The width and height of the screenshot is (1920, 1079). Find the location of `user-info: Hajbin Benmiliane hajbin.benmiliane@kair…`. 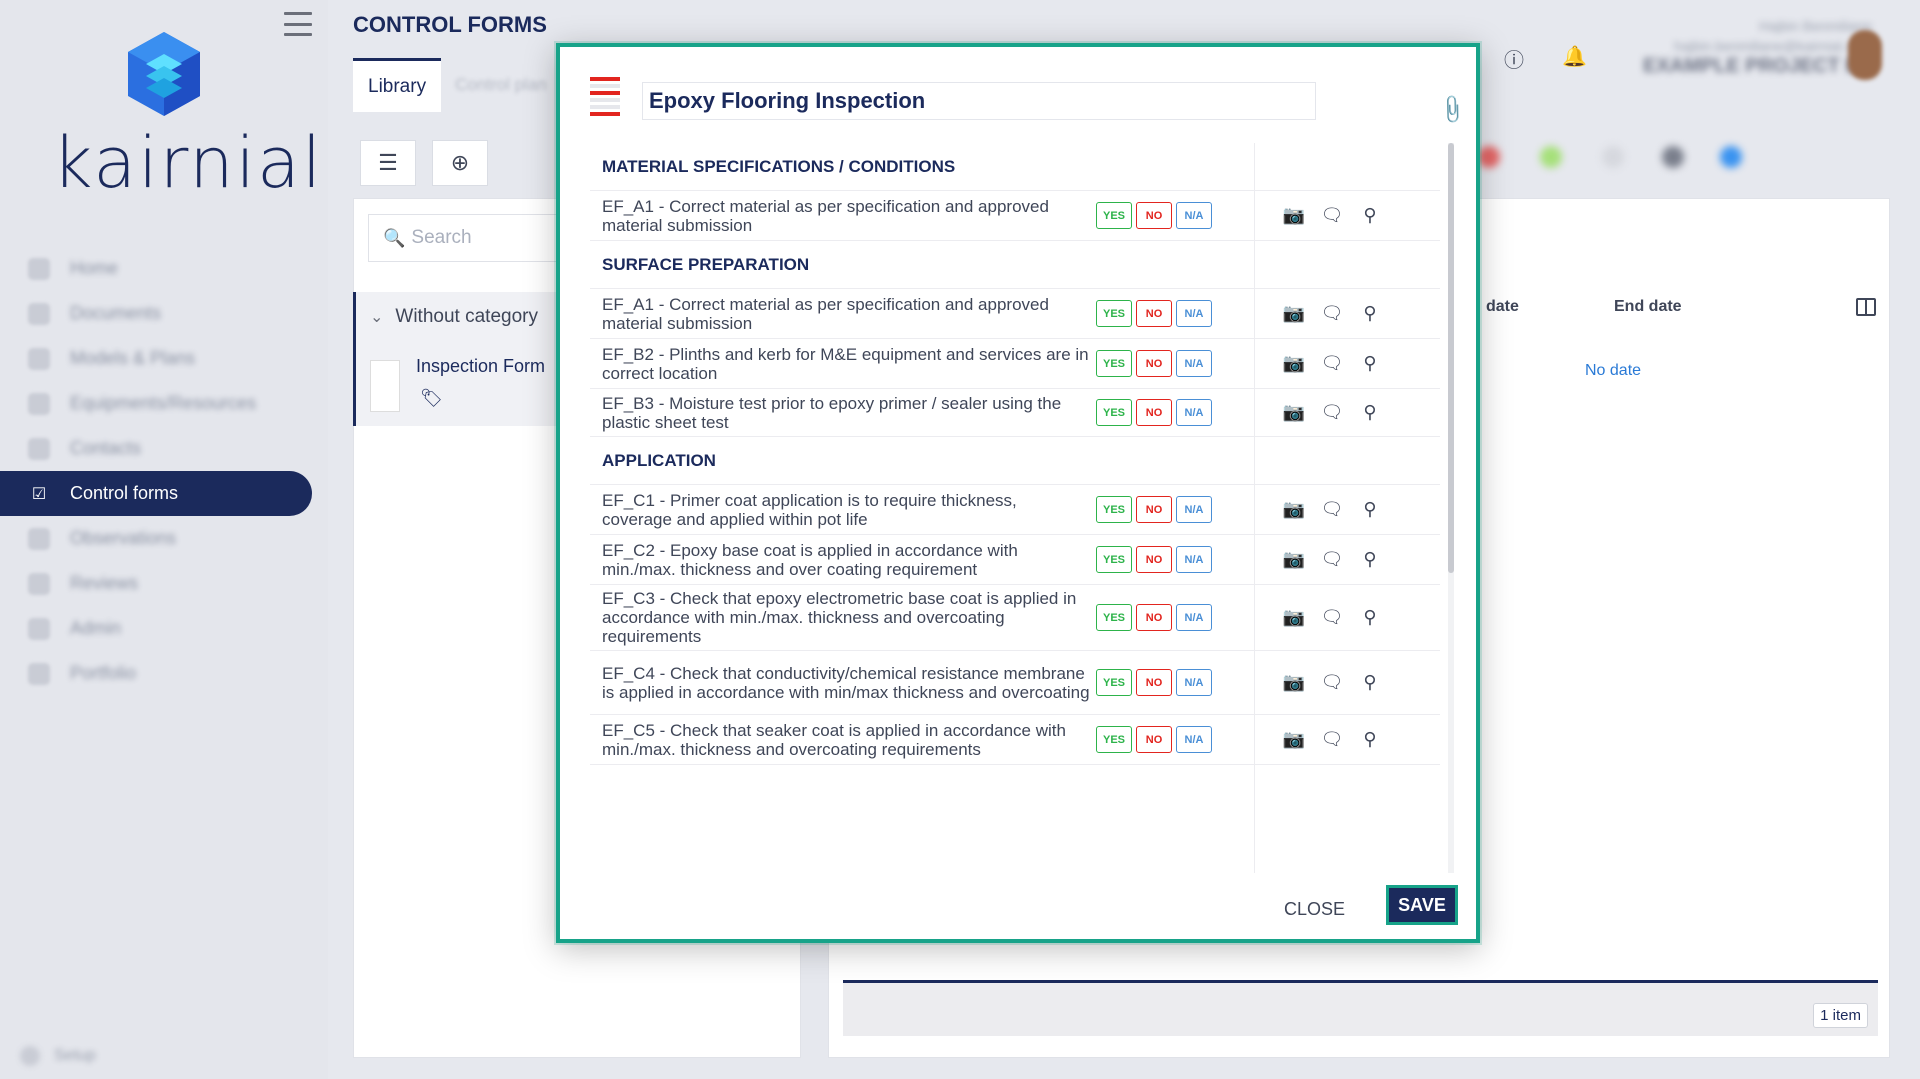

user-info: Hajbin Benmiliane hajbin.benmiliane@kair… is located at coordinates (1757, 46).